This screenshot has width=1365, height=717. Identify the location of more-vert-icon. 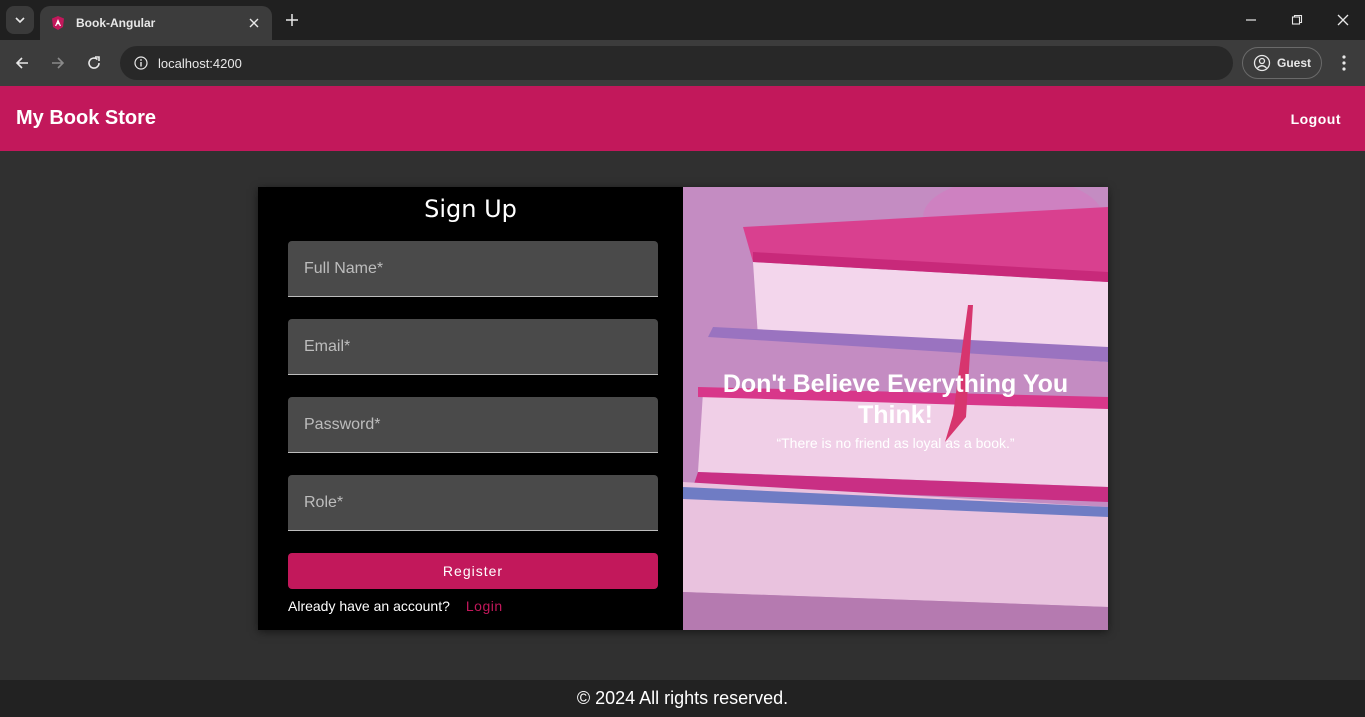
(1344, 63).